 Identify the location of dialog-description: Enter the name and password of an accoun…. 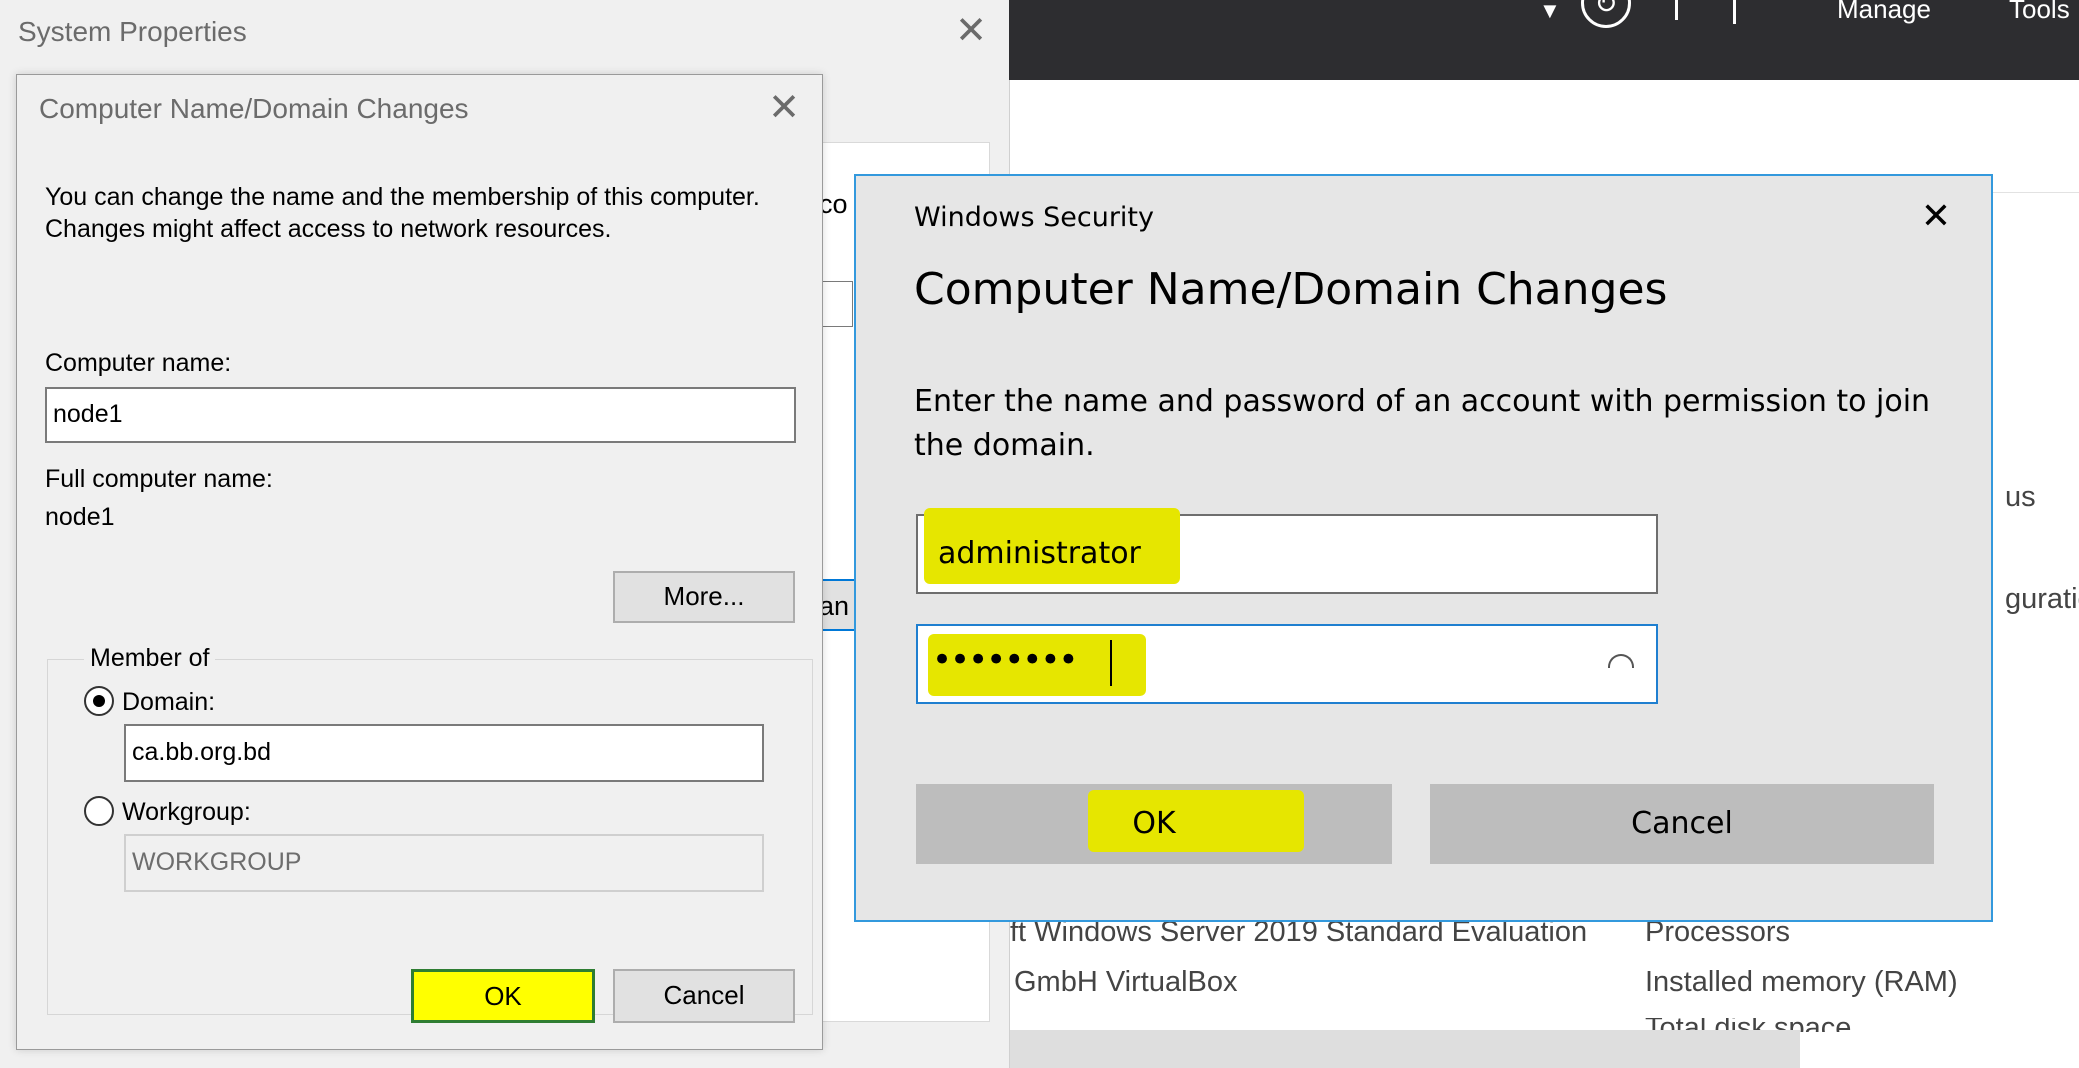
(1422, 423).